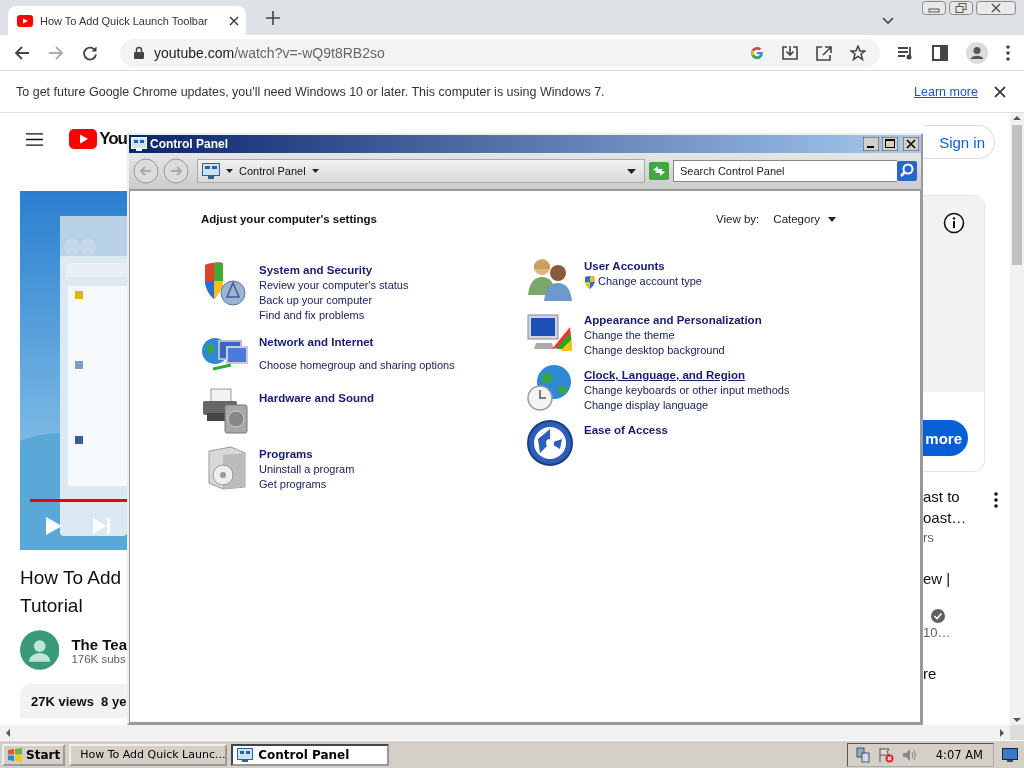  Describe the element at coordinates (1010, 754) in the screenshot. I see `show-desktop-icon` at that location.